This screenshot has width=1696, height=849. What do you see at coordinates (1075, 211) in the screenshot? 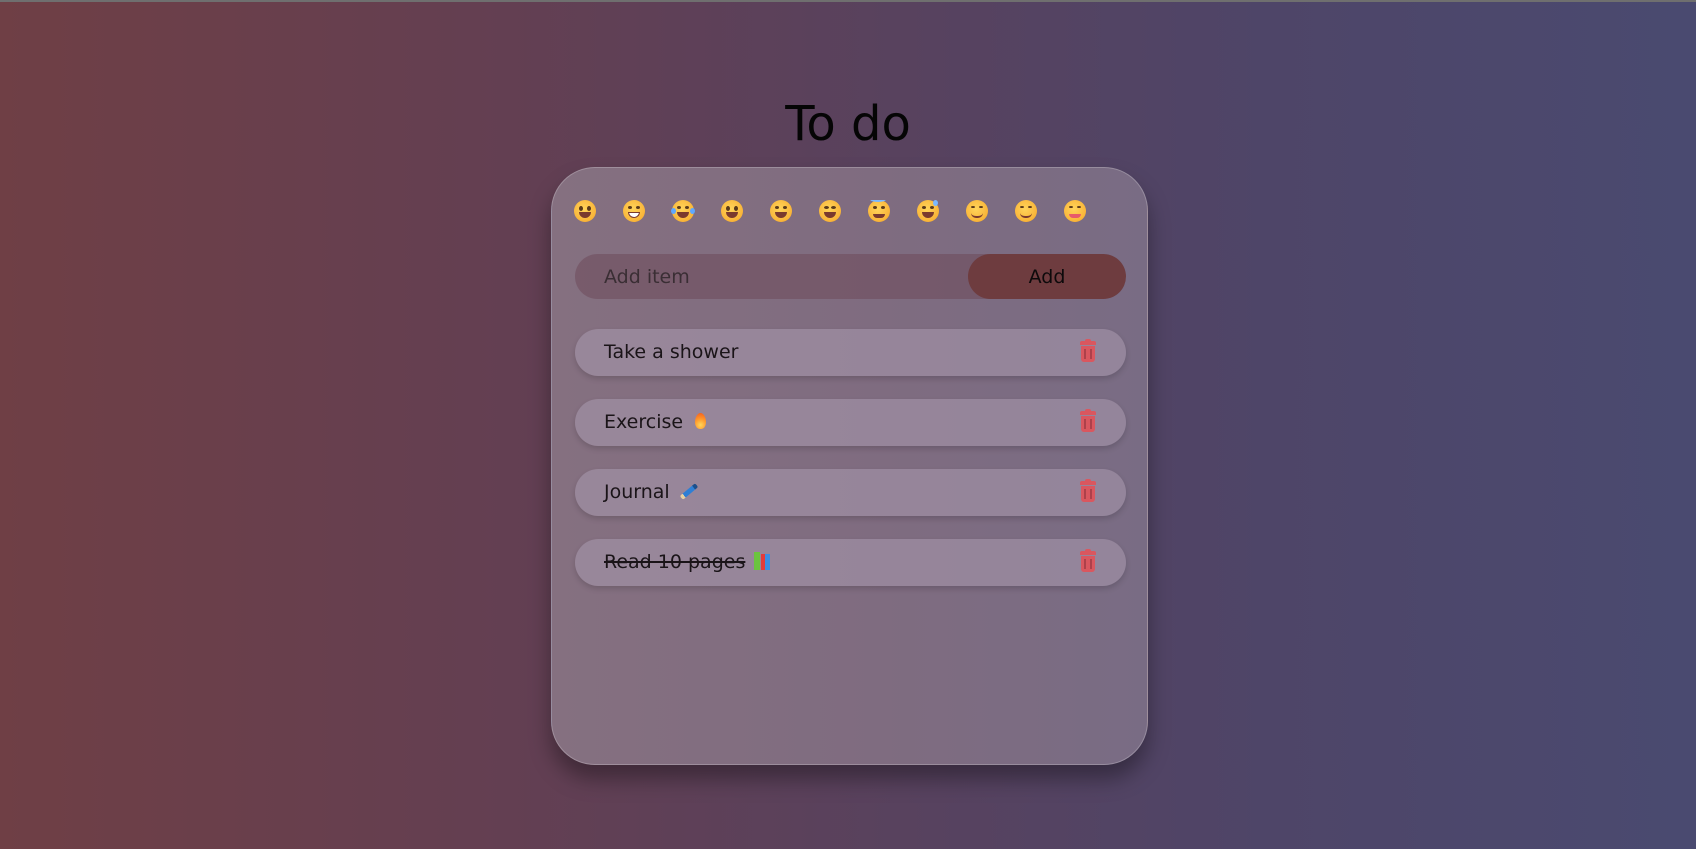
I see `face-savoring-food-emoji-icon` at bounding box center [1075, 211].